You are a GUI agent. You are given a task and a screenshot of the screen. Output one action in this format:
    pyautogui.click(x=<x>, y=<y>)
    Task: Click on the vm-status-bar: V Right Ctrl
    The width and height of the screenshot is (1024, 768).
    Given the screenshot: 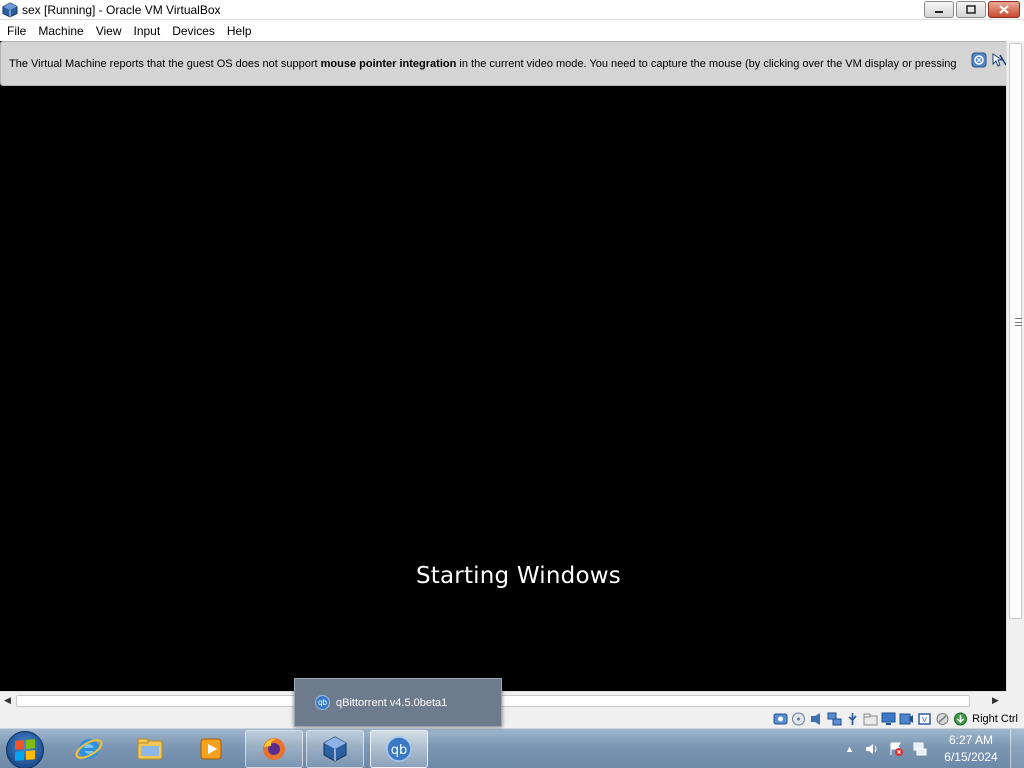 What is the action you would take?
    pyautogui.click(x=512, y=719)
    